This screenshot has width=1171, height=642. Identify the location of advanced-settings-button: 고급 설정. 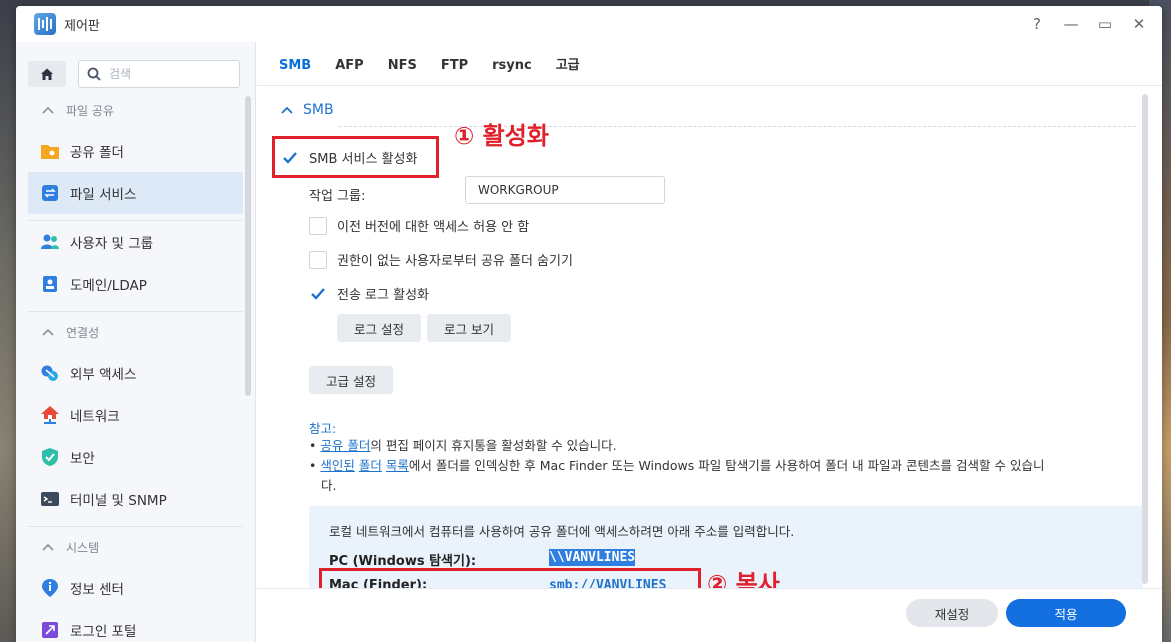
(351, 380).